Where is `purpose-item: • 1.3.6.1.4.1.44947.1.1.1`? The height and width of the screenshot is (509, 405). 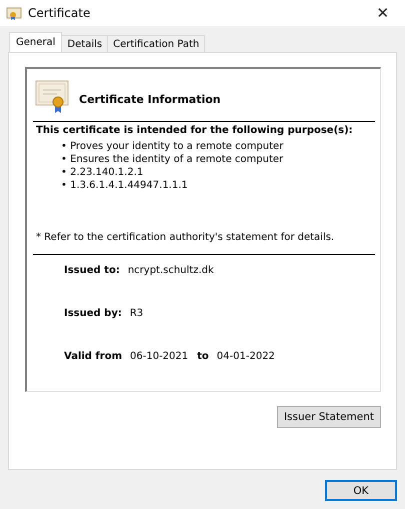
purpose-item: • 1.3.6.1.4.1.44947.1.1.1 is located at coordinates (125, 185).